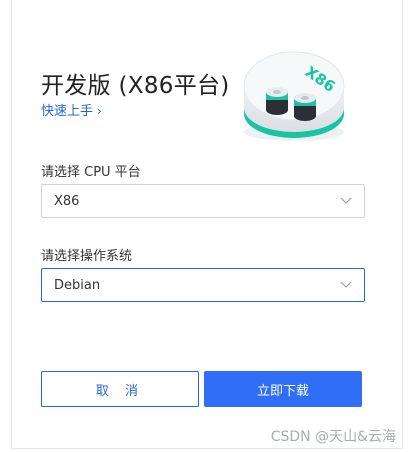 Image resolution: width=408 pixels, height=452 pixels. What do you see at coordinates (67, 201) in the screenshot?
I see `cpu-platform-value: X86` at bounding box center [67, 201].